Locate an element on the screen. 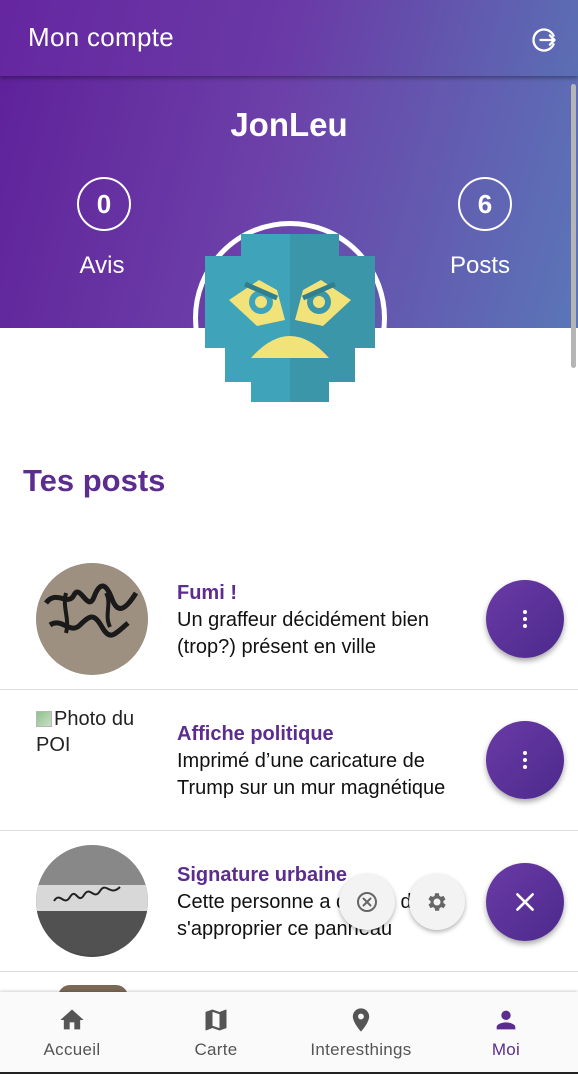  nav-item-accueil: Accueil is located at coordinates (72, 1032).